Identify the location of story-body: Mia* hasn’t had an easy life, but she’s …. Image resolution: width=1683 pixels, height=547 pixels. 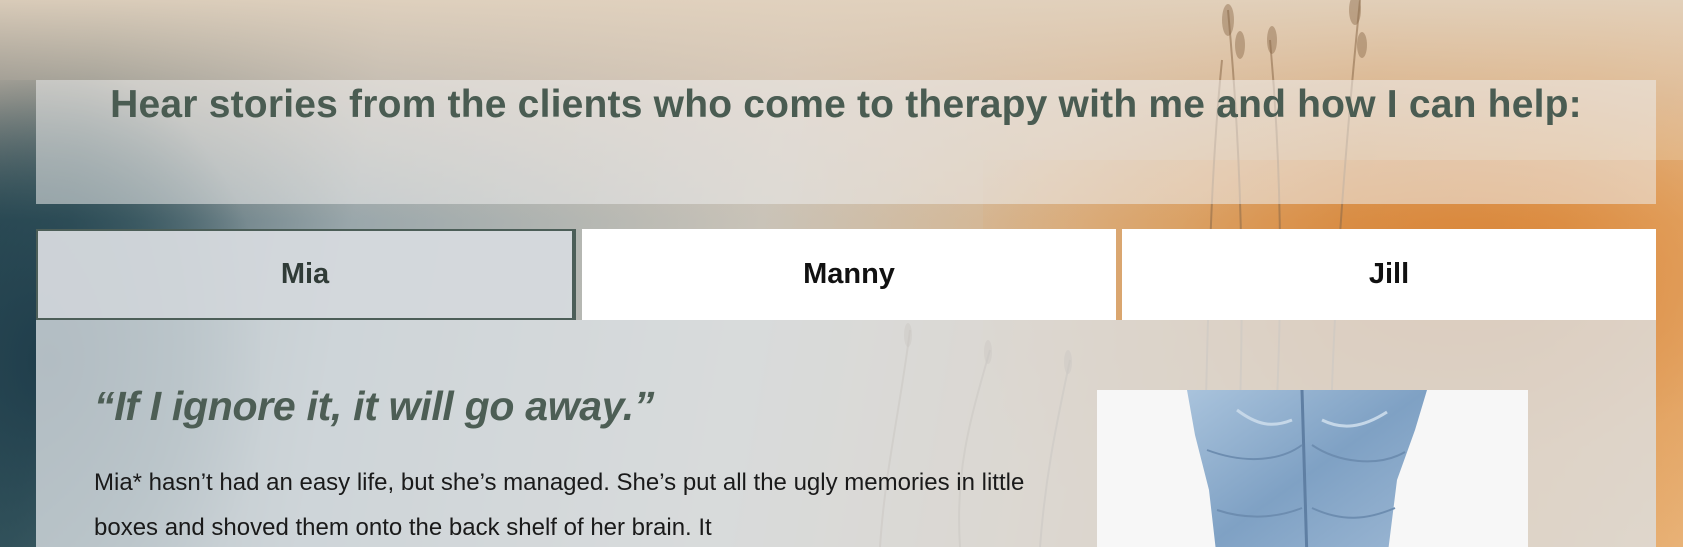
(559, 505).